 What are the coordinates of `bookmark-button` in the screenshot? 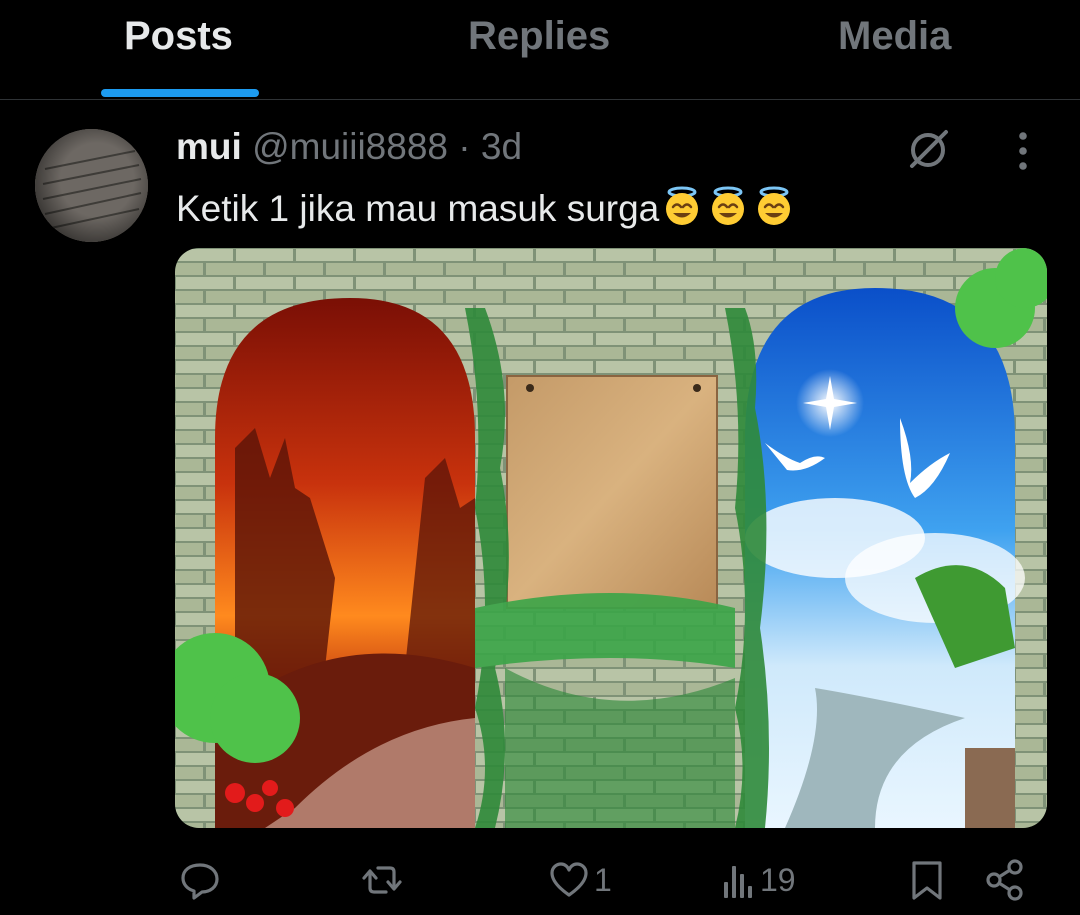 It's located at (927, 880).